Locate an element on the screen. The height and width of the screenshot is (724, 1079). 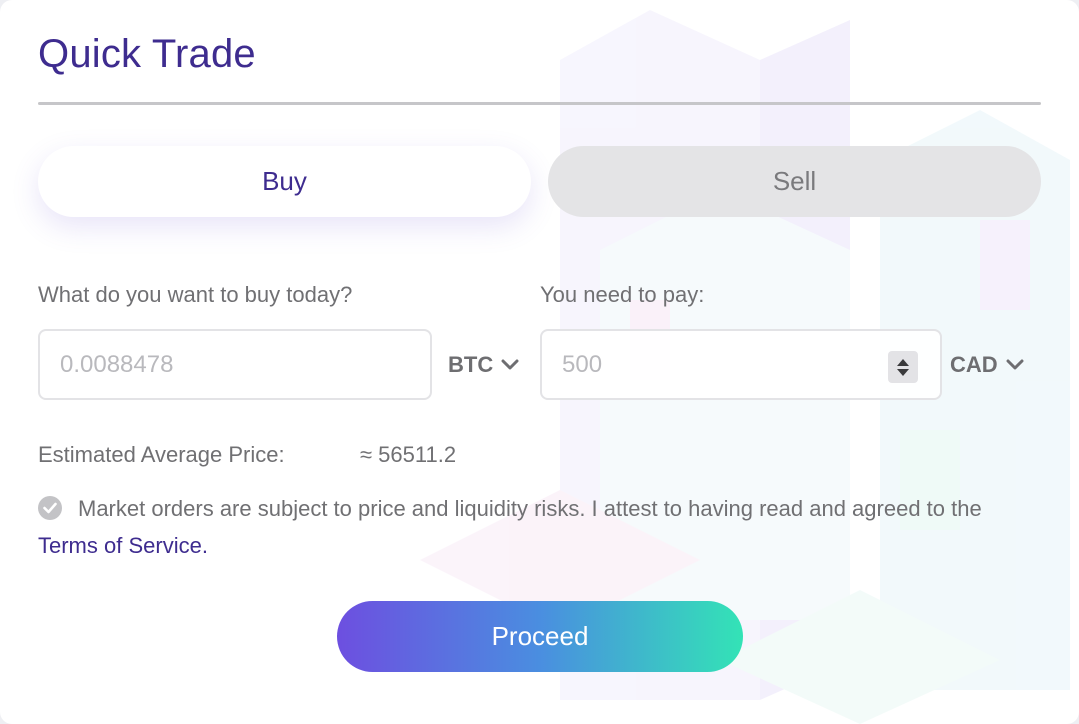
estimated-price-label: Estimated Average Price: is located at coordinates (161, 454).